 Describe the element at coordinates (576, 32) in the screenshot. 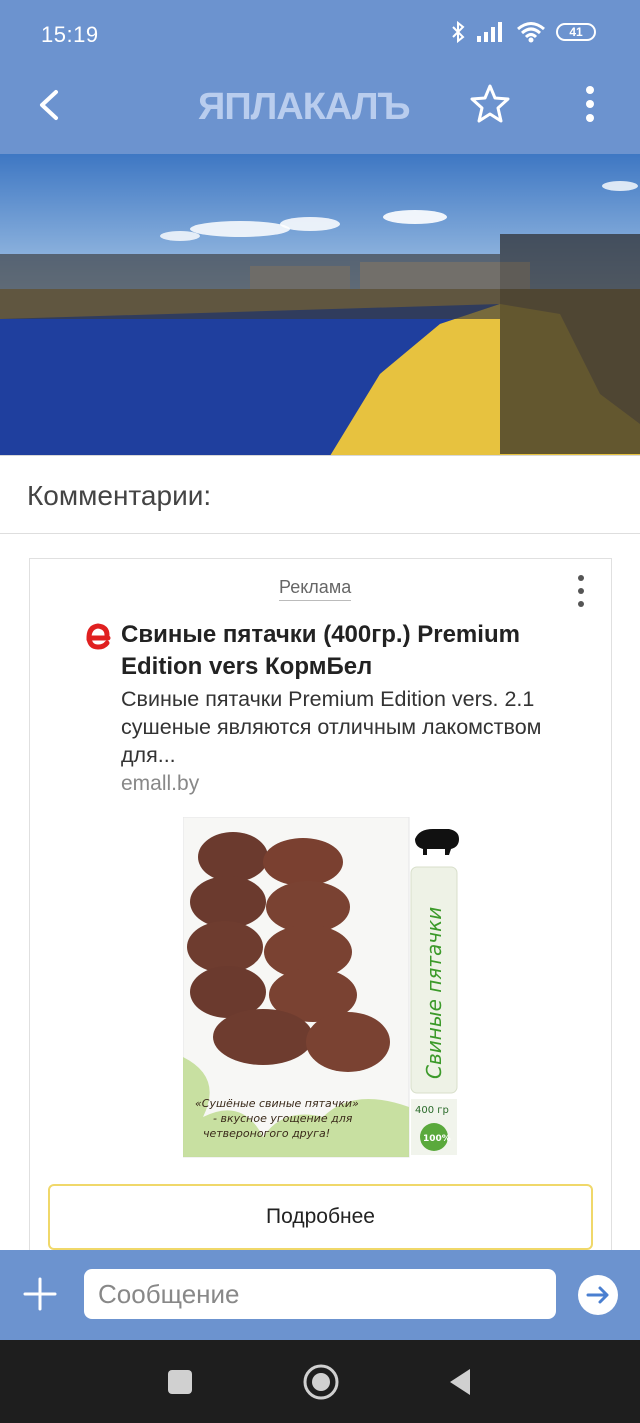

I see `battery-icon: 41` at that location.